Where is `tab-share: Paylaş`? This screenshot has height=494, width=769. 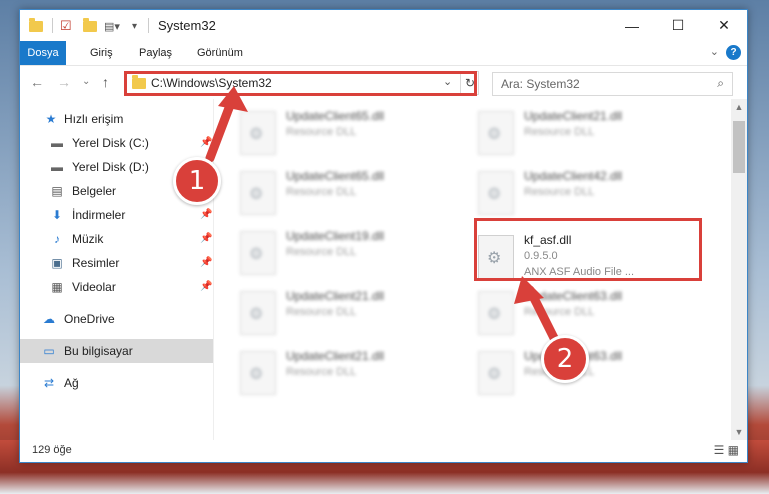
tab-share: Paylaş is located at coordinates (155, 53).